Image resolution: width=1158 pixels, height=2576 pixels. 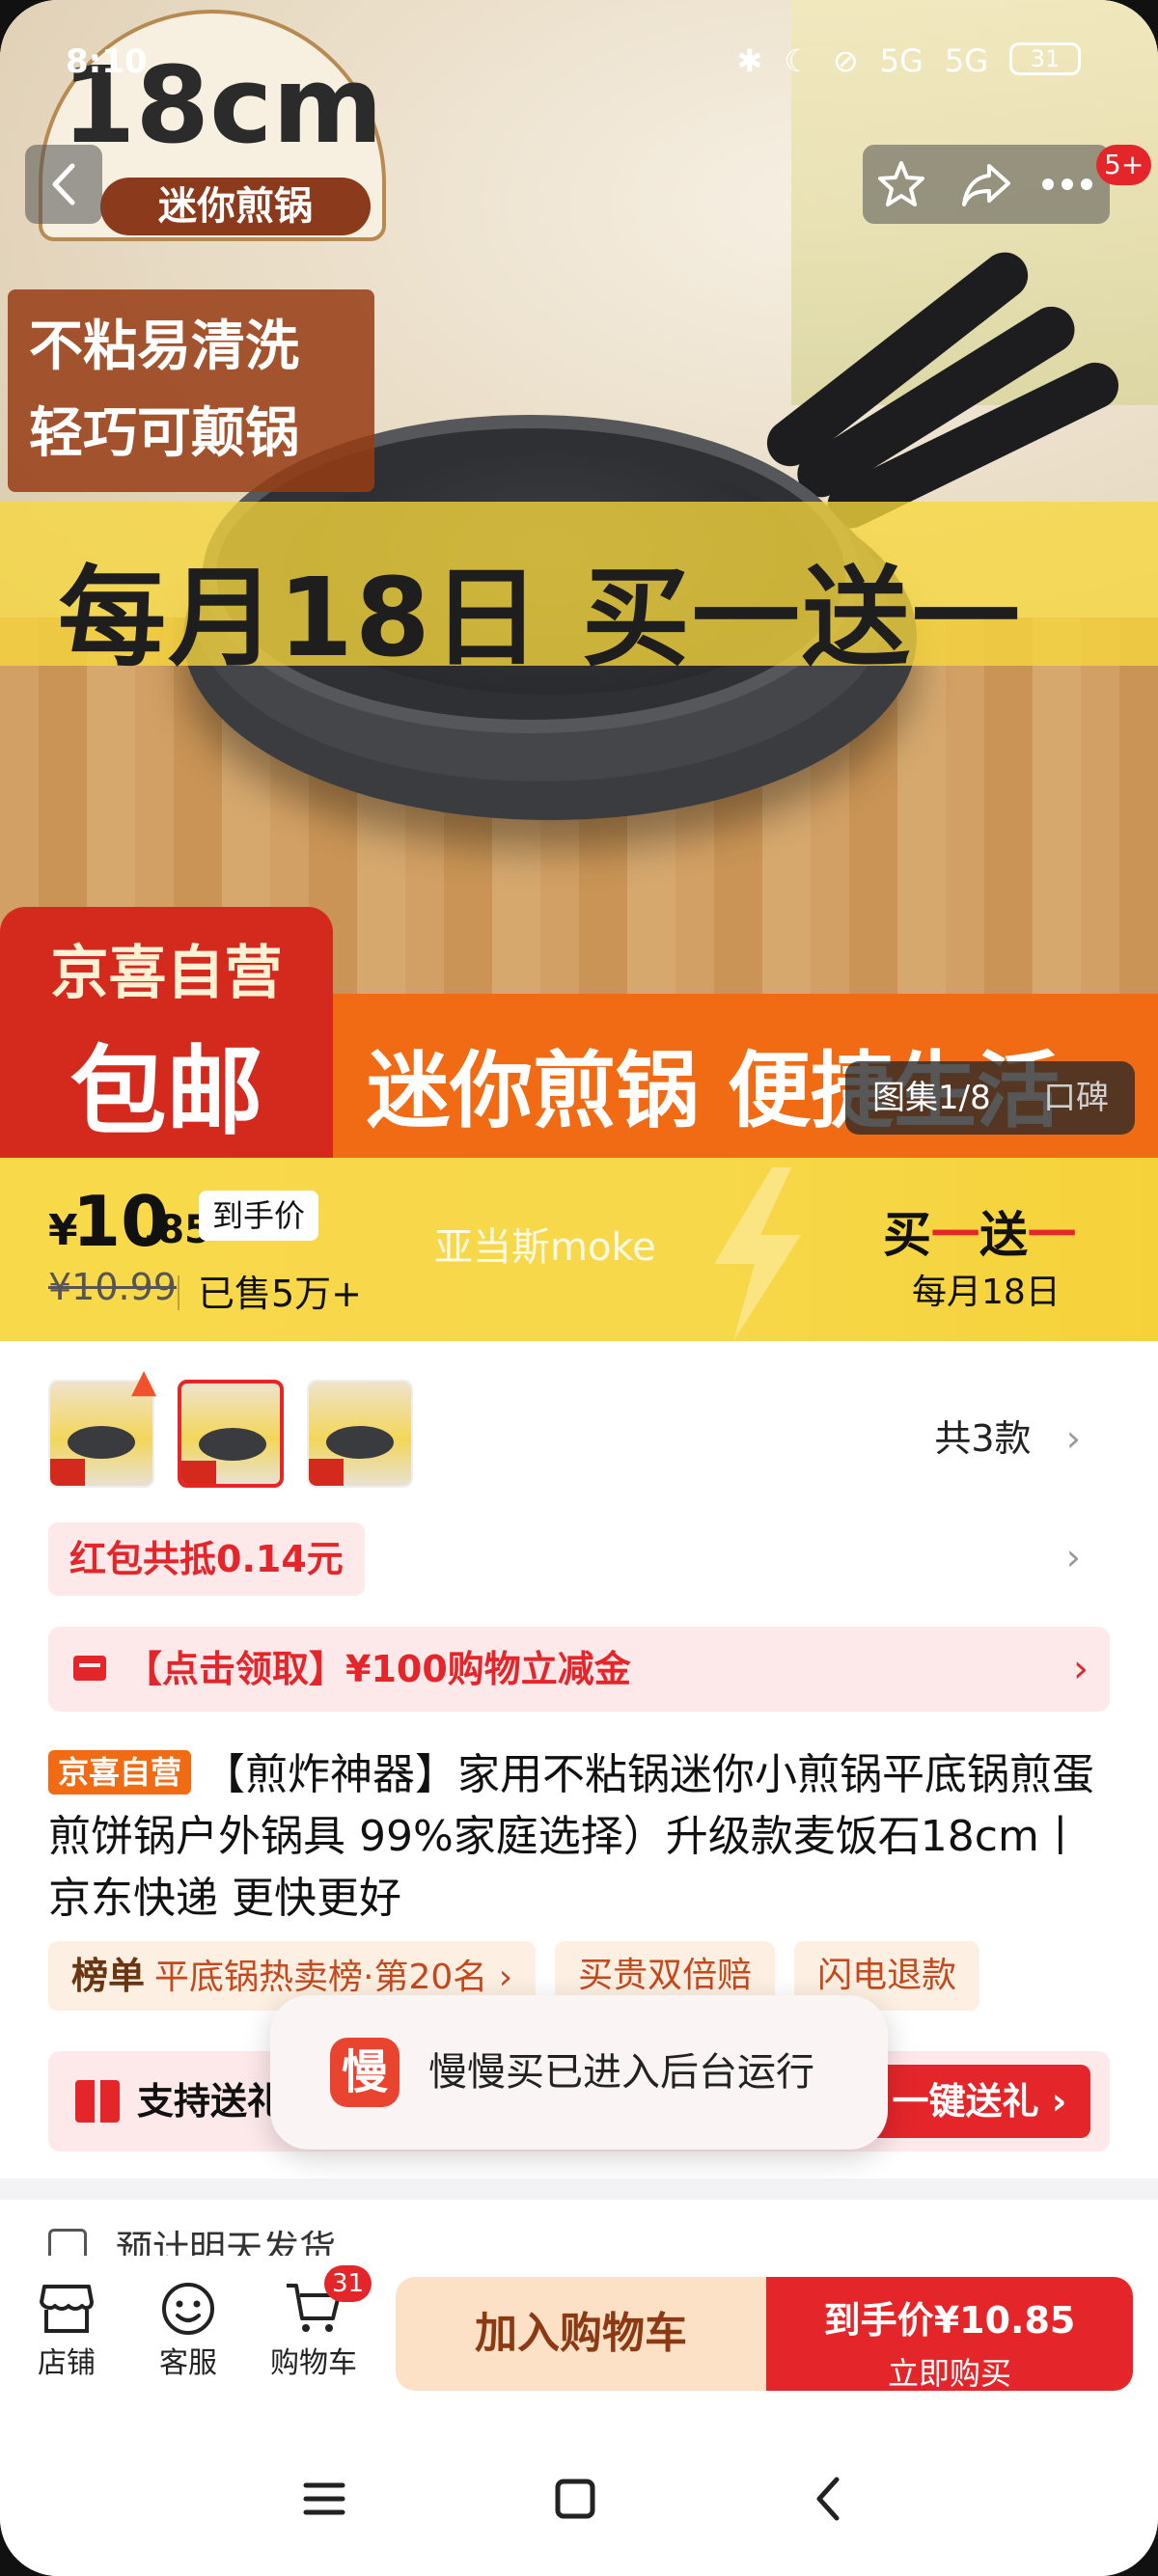 I want to click on claim-voucher-banner: 【点击领取】¥100购物立减金 ›, so click(x=579, y=1669).